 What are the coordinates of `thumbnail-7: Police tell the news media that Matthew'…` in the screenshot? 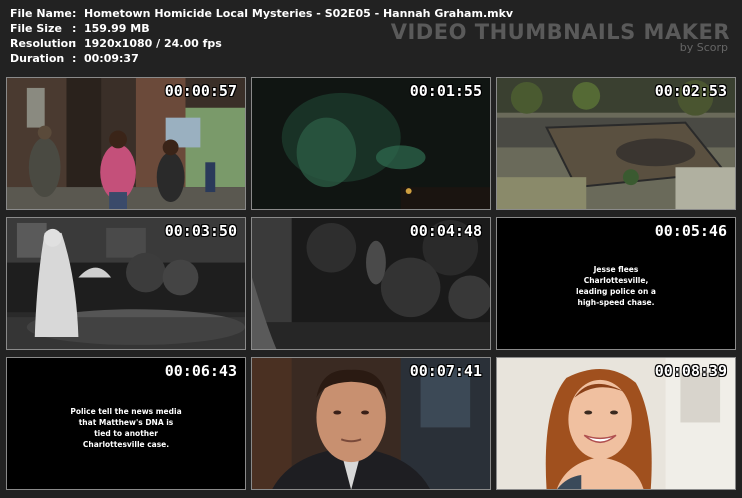 It's located at (126, 423).